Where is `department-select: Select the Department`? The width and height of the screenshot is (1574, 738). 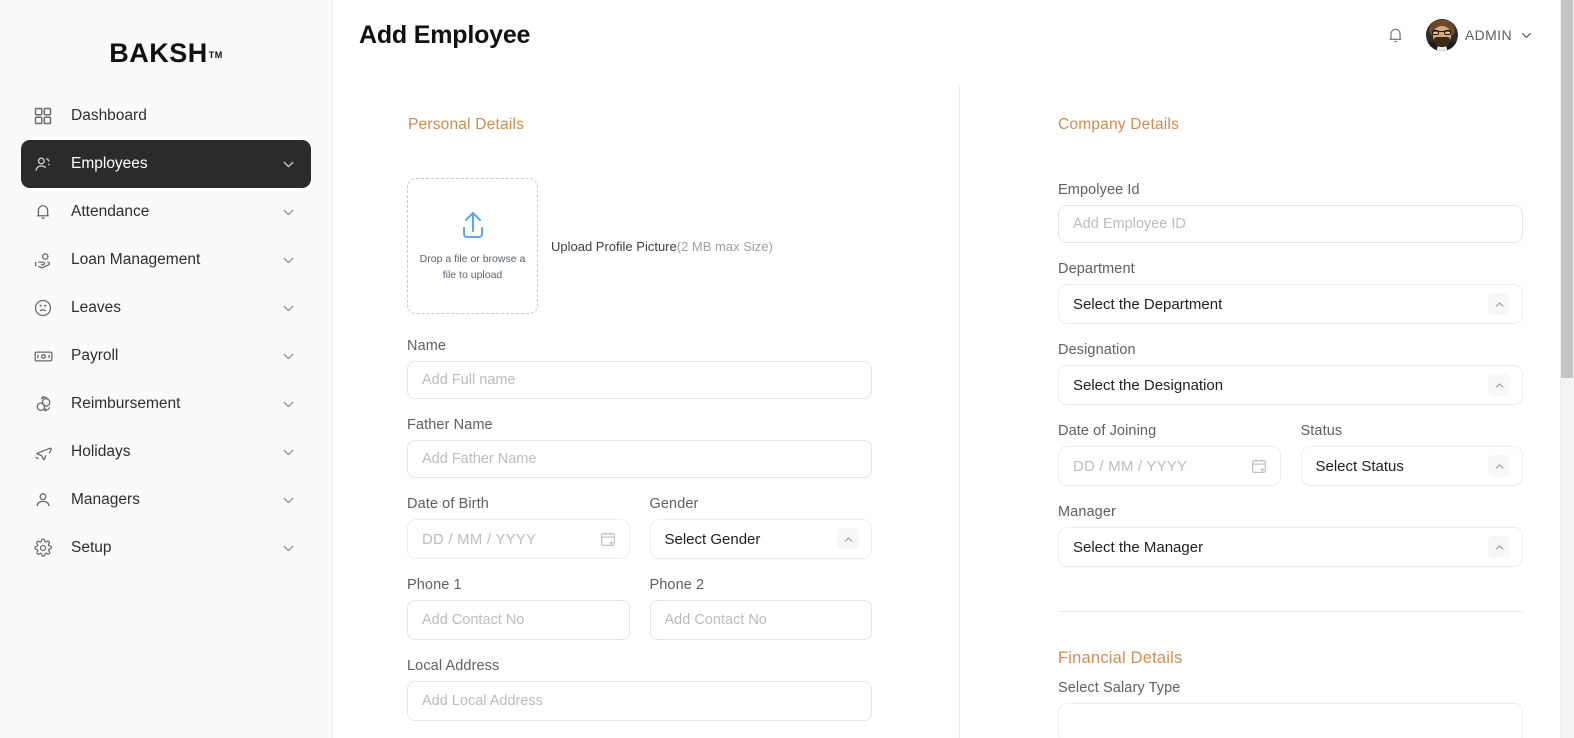 department-select: Select the Department is located at coordinates (1290, 304).